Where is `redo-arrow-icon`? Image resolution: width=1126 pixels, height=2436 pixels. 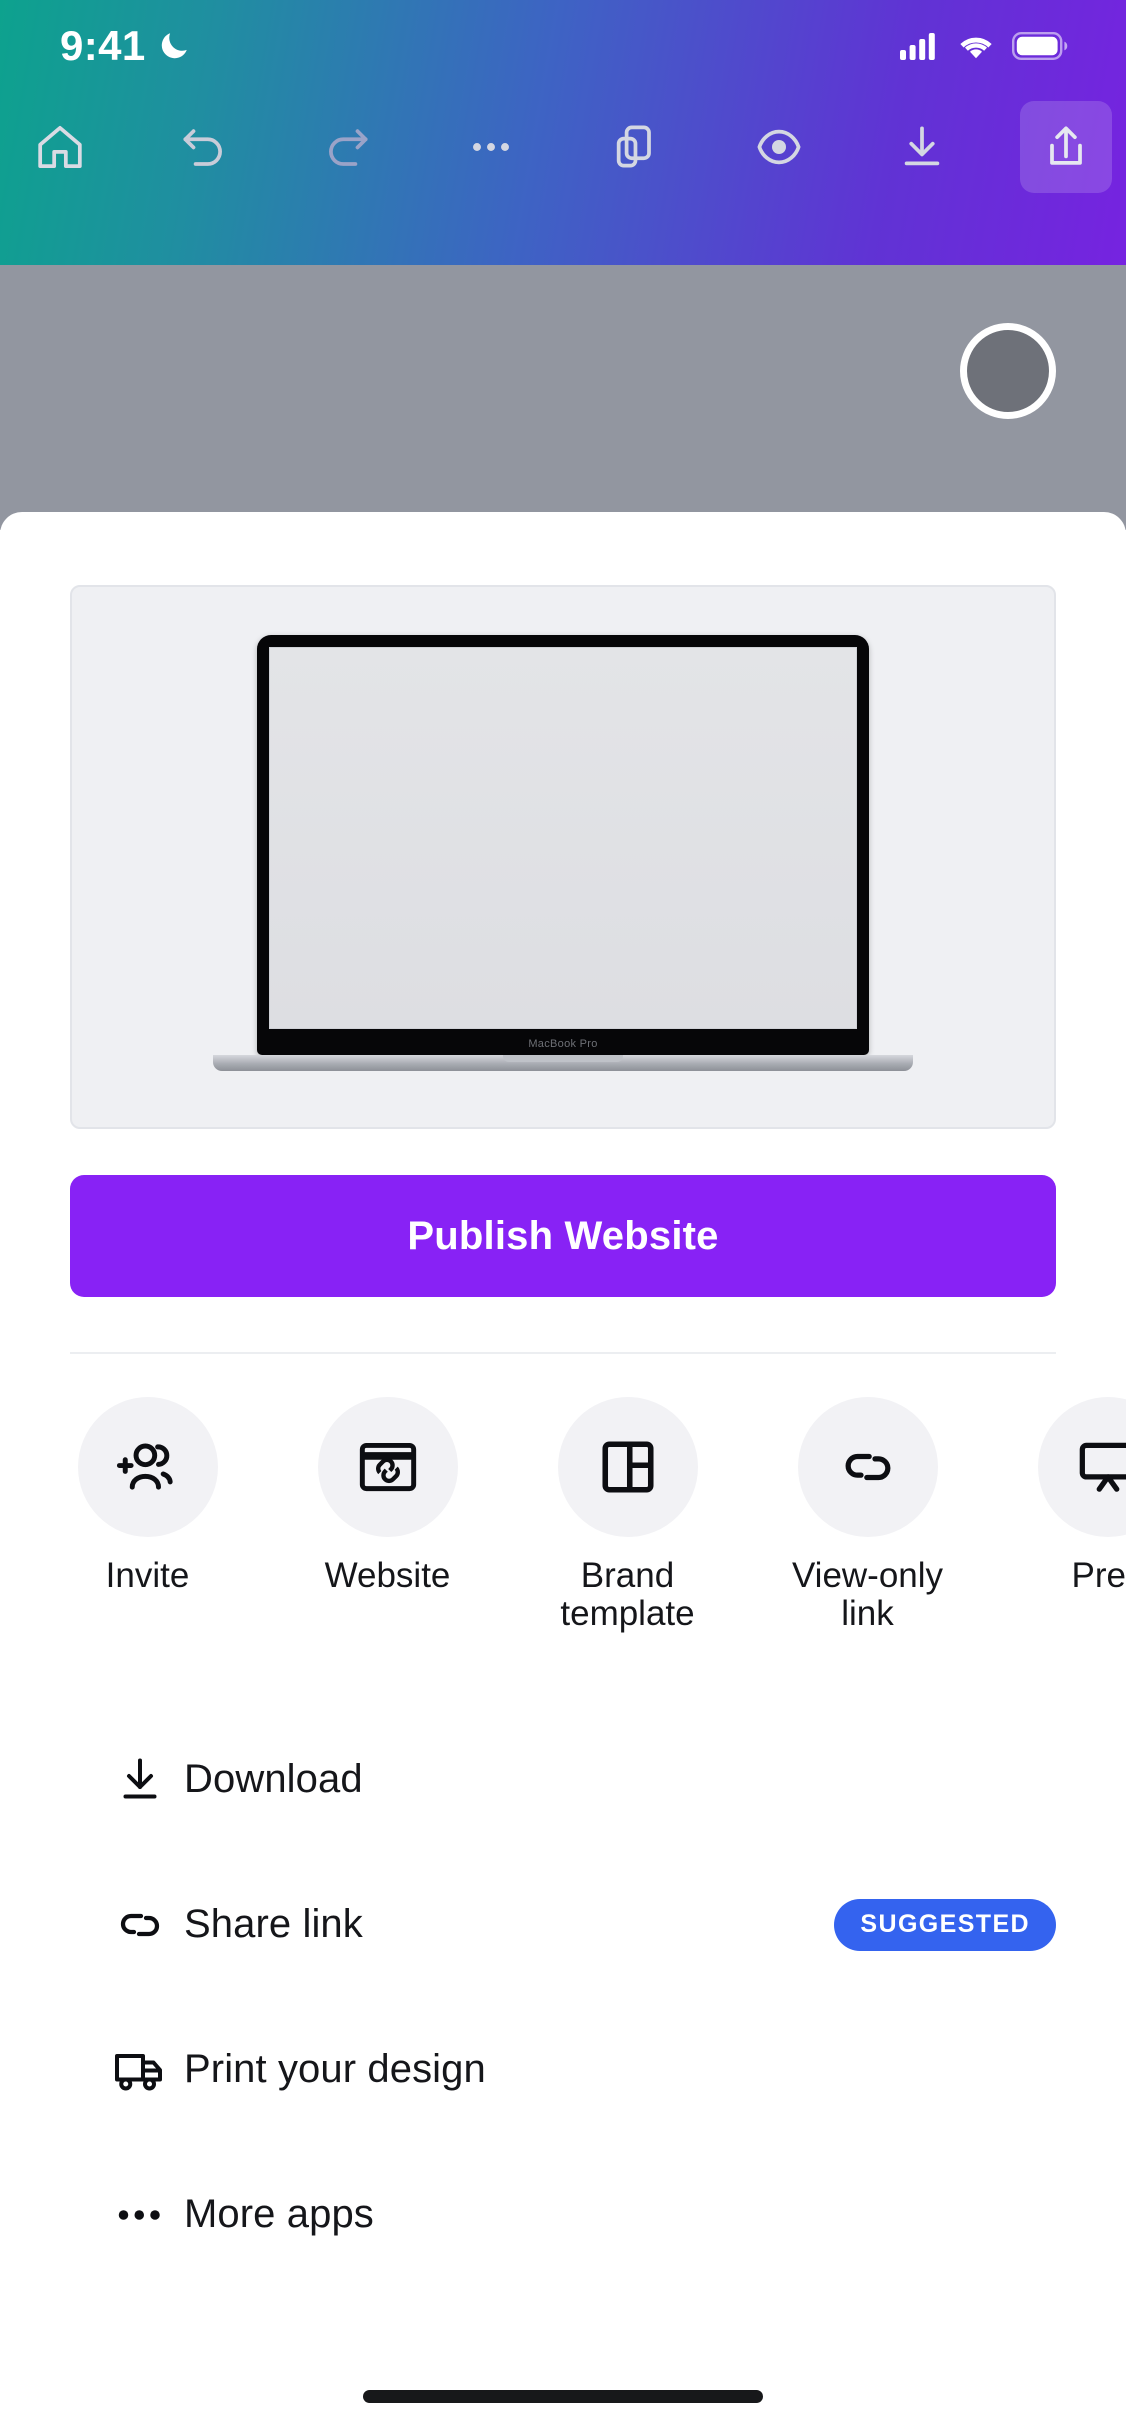 redo-arrow-icon is located at coordinates (348, 147).